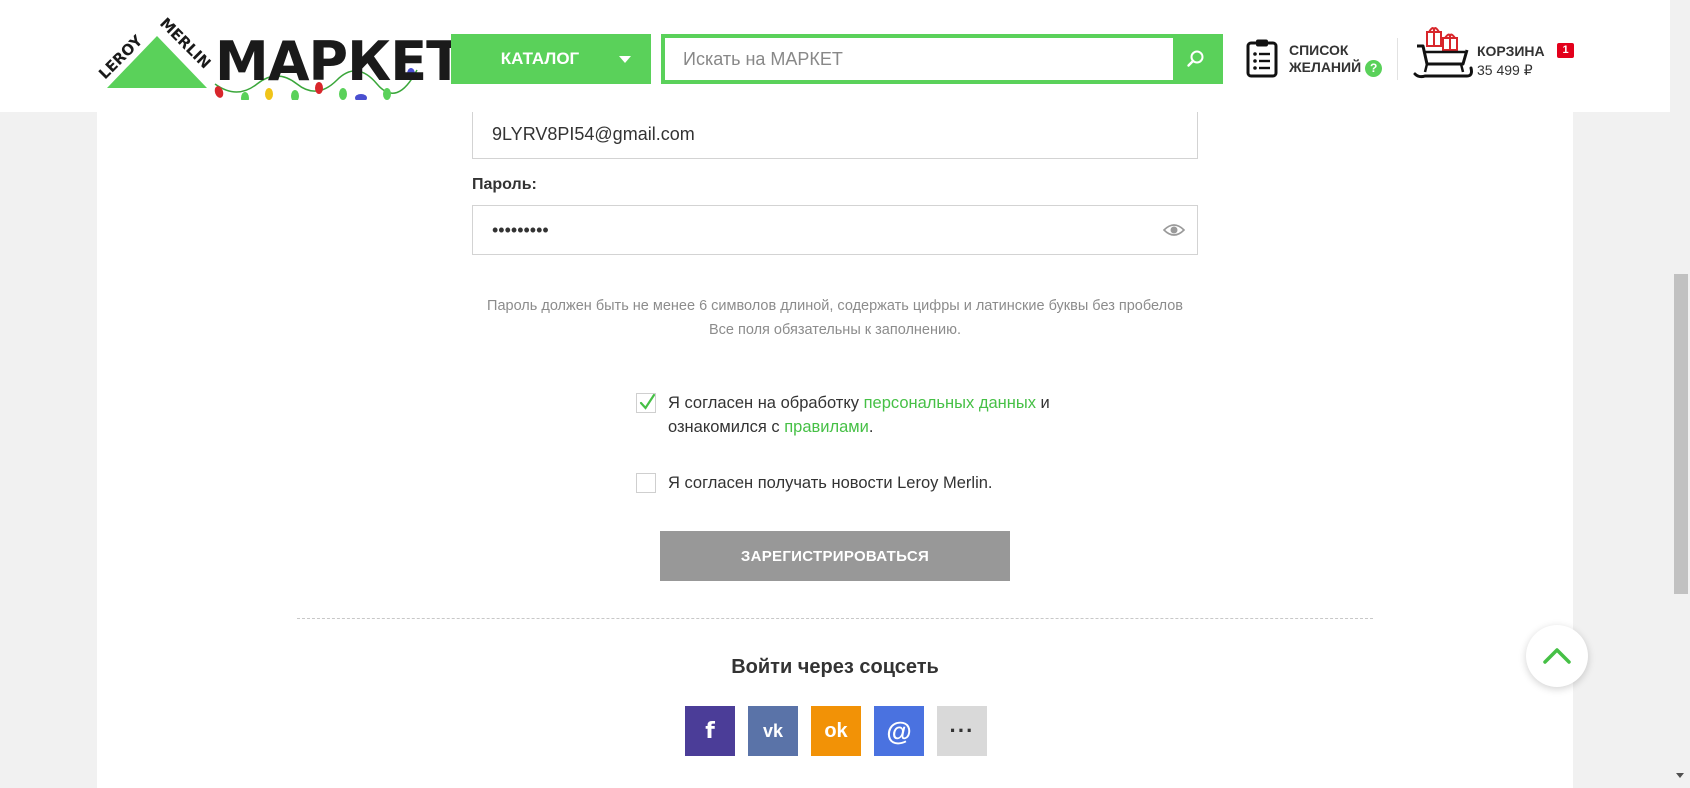 Image resolution: width=1690 pixels, height=788 pixels. What do you see at coordinates (1262, 58) in the screenshot?
I see `clipboard-list-icon` at bounding box center [1262, 58].